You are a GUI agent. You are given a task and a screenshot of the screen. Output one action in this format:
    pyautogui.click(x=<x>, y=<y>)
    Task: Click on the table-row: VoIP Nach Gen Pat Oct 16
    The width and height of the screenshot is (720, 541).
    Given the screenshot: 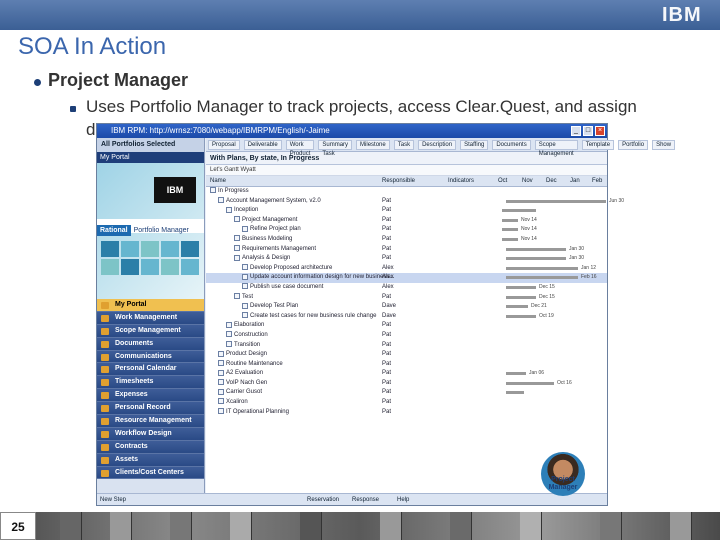 What is the action you would take?
    pyautogui.click(x=406, y=384)
    